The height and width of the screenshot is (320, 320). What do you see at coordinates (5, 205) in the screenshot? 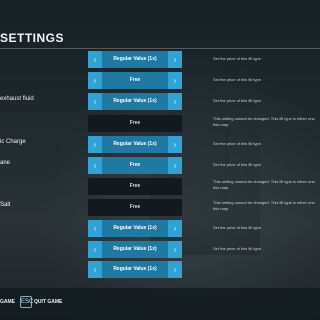
I see `setting-label: Salt` at bounding box center [5, 205].